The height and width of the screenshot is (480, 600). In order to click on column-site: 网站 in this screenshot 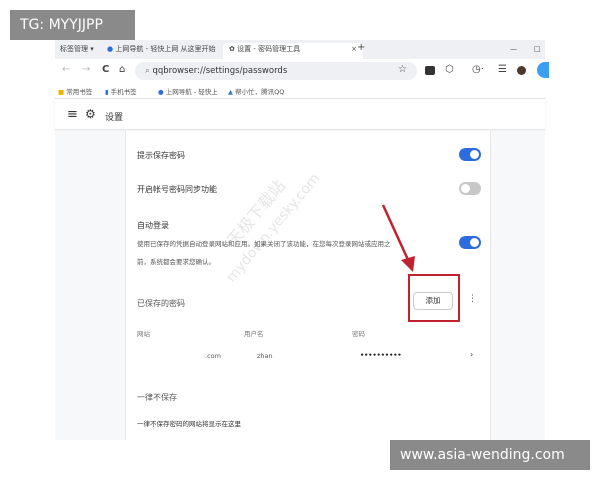, I will do `click(143, 334)`.